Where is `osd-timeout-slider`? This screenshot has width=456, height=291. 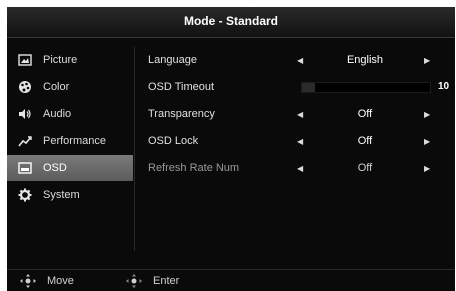 osd-timeout-slider is located at coordinates (366, 87).